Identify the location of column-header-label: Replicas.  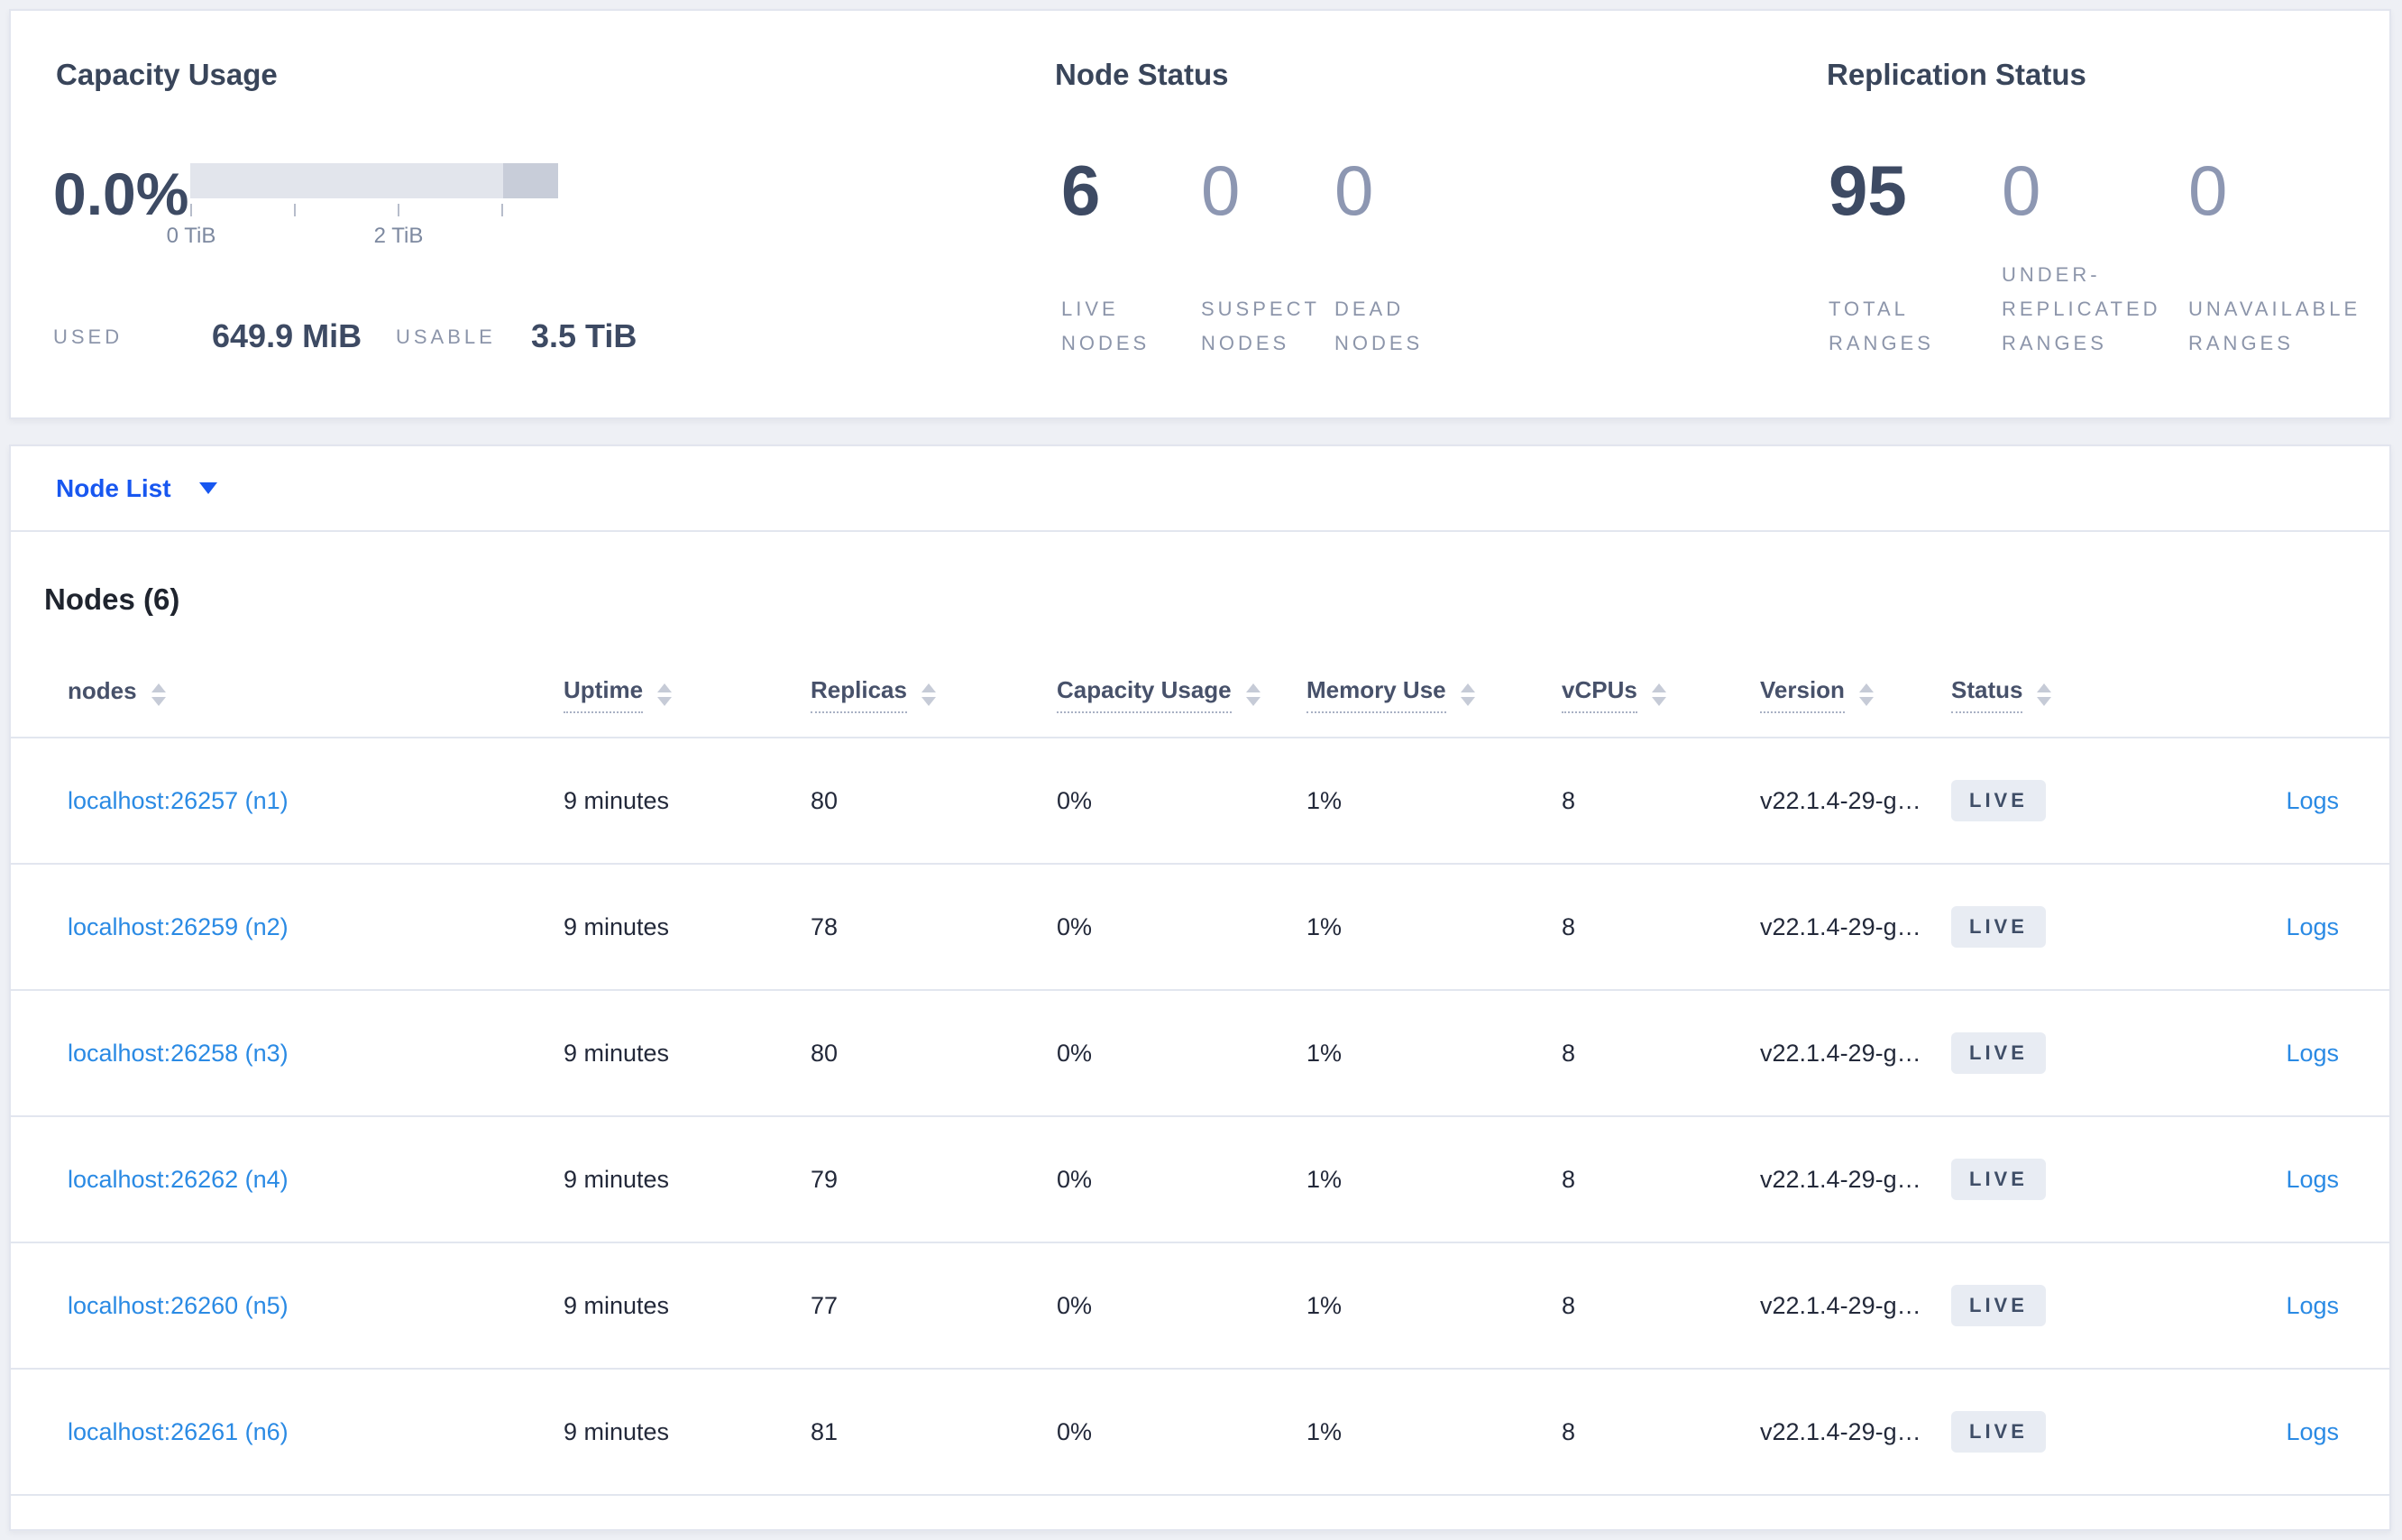
(859, 694).